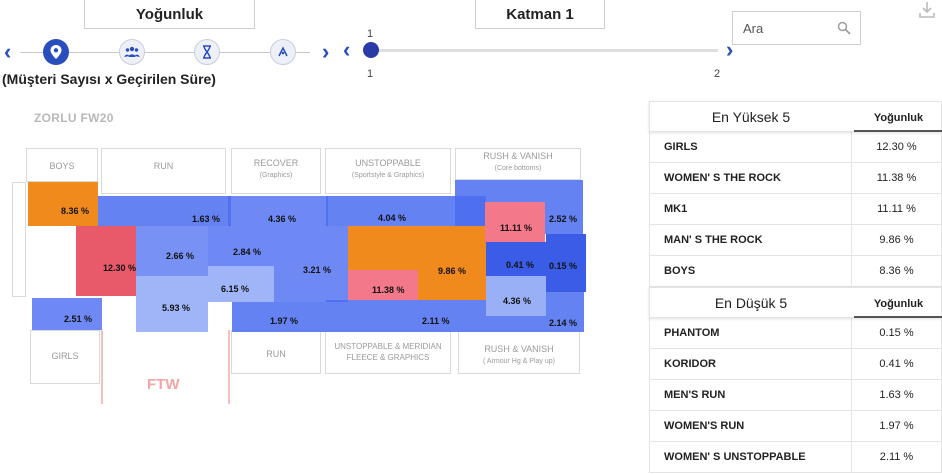 This screenshot has width=942, height=474. I want to click on bottom5-title: En Düşük 5, so click(751, 303).